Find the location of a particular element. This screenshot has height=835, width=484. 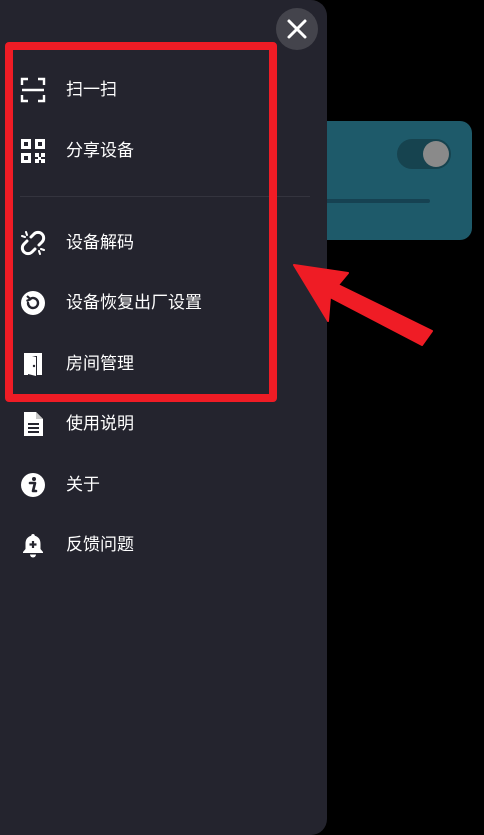

menu-item-label: 设备恢复出厂设置 is located at coordinates (134, 303).